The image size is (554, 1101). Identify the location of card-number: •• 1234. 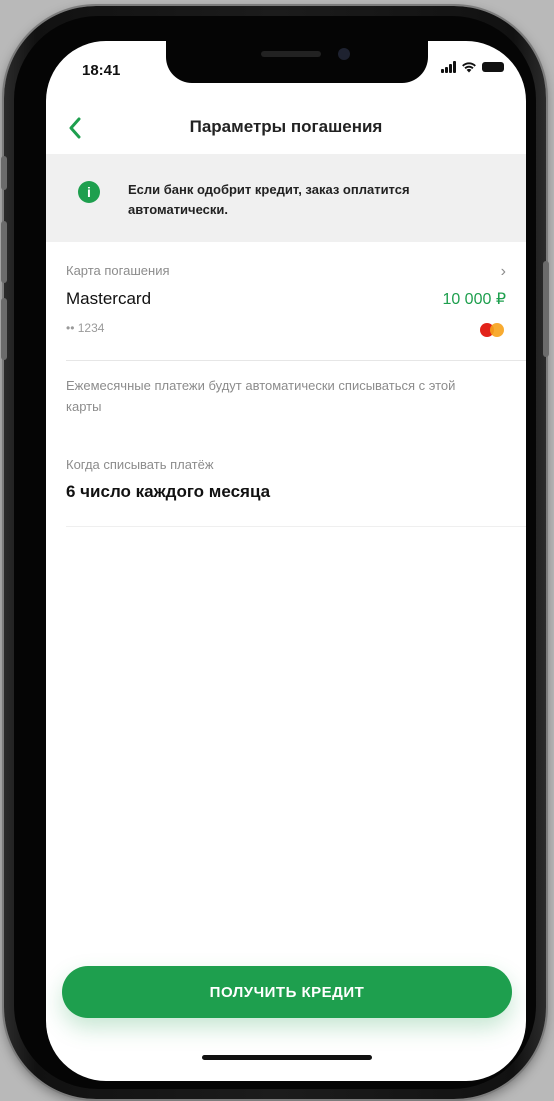
(85, 328).